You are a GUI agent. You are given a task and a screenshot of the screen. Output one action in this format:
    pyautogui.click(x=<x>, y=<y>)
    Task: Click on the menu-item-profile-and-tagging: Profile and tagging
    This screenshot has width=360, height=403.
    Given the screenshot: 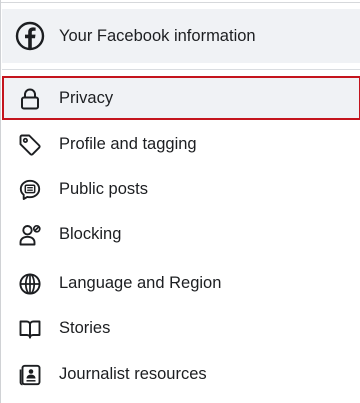 What is the action you would take?
    pyautogui.click(x=181, y=144)
    